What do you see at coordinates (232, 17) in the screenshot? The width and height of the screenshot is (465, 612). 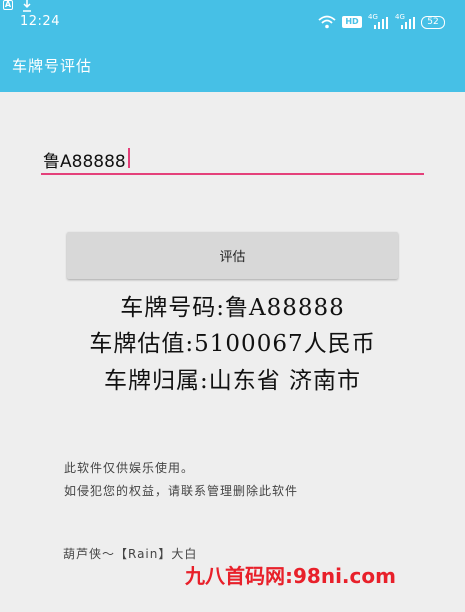 I see `status-bar: A 12:24 HD 4G 4G 52` at bounding box center [232, 17].